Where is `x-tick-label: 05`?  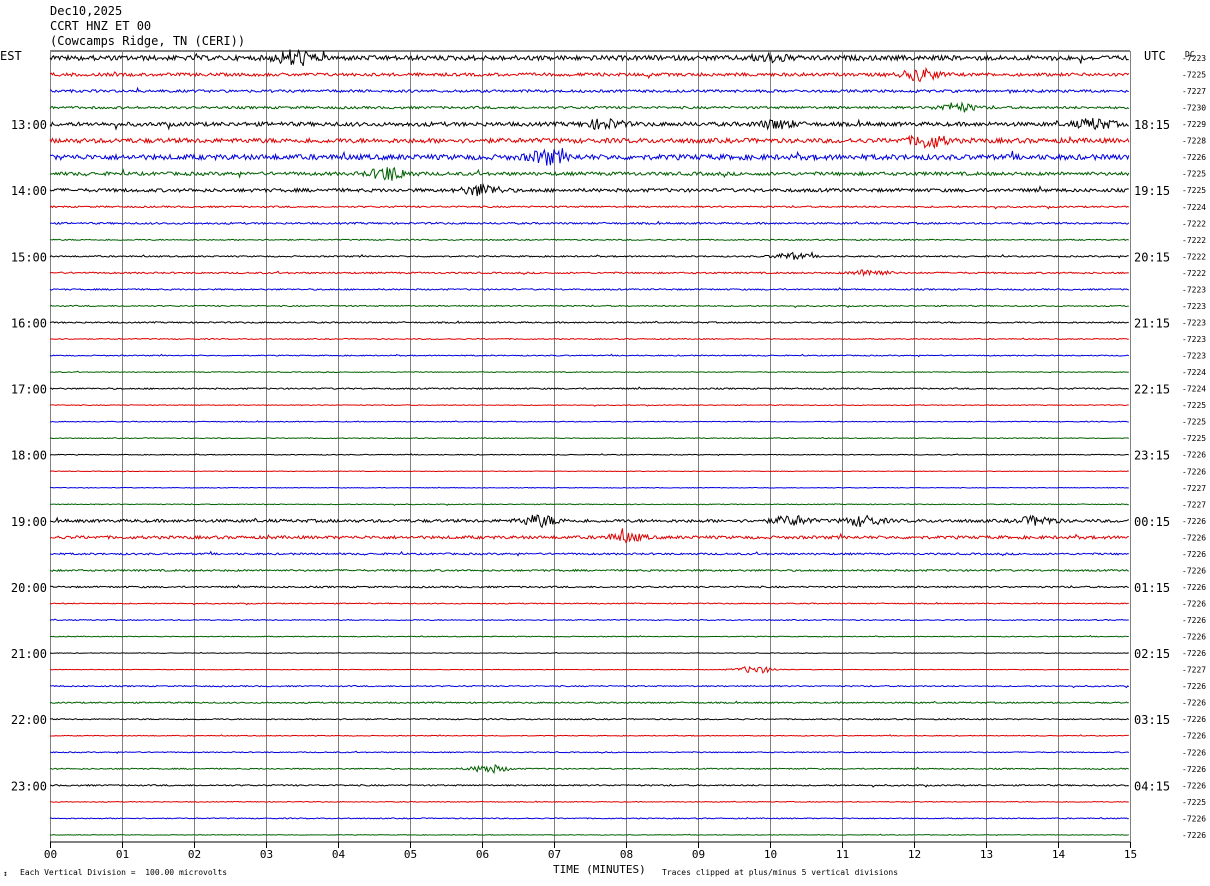
x-tick-label: 05 is located at coordinates (410, 854).